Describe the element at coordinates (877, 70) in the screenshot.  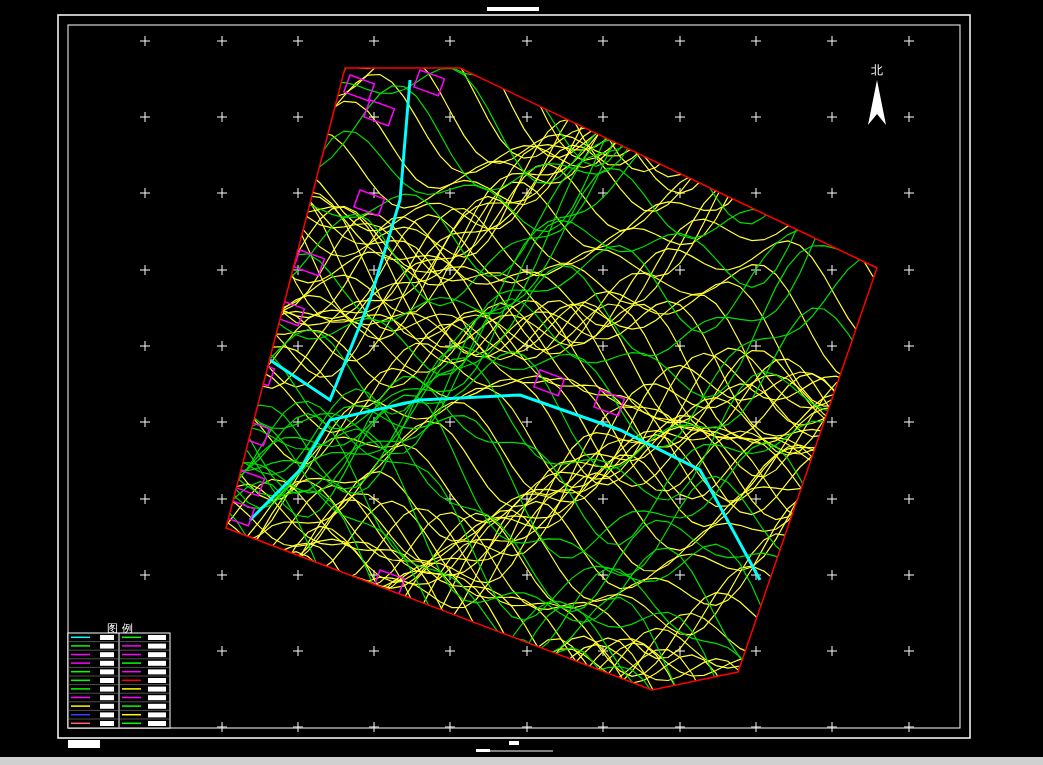
I see `north-label: 北` at that location.